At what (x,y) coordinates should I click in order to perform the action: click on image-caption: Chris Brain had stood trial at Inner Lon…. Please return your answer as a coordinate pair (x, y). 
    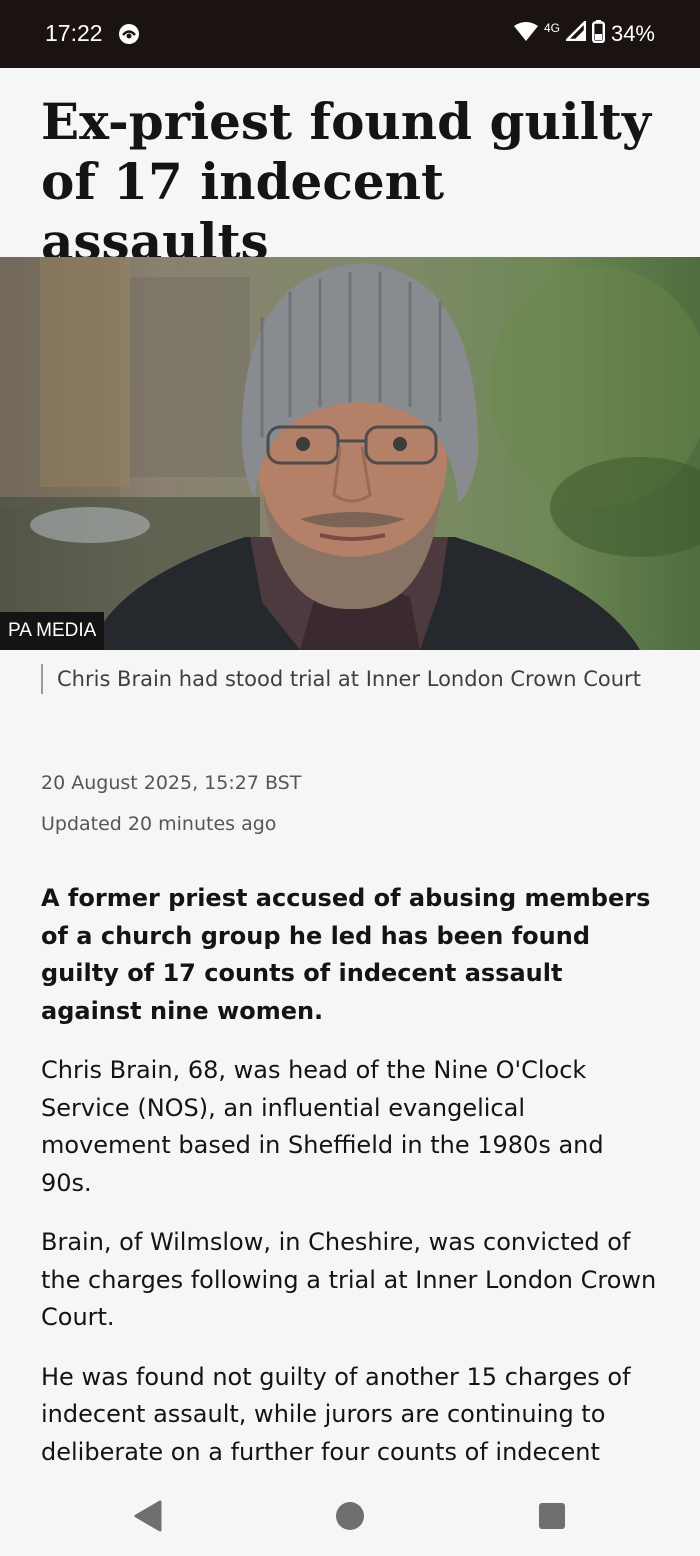
    Looking at the image, I should click on (349, 679).